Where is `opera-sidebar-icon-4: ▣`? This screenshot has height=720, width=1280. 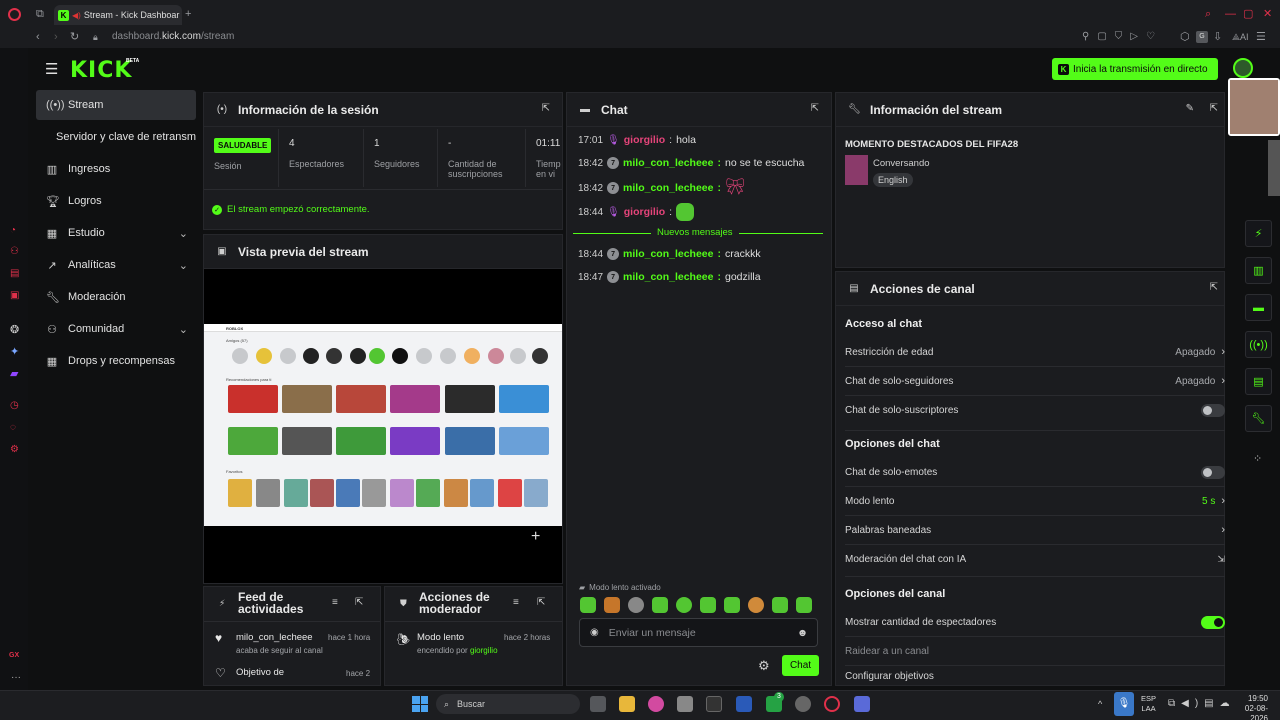 opera-sidebar-icon-4: ▣ is located at coordinates (14, 295).